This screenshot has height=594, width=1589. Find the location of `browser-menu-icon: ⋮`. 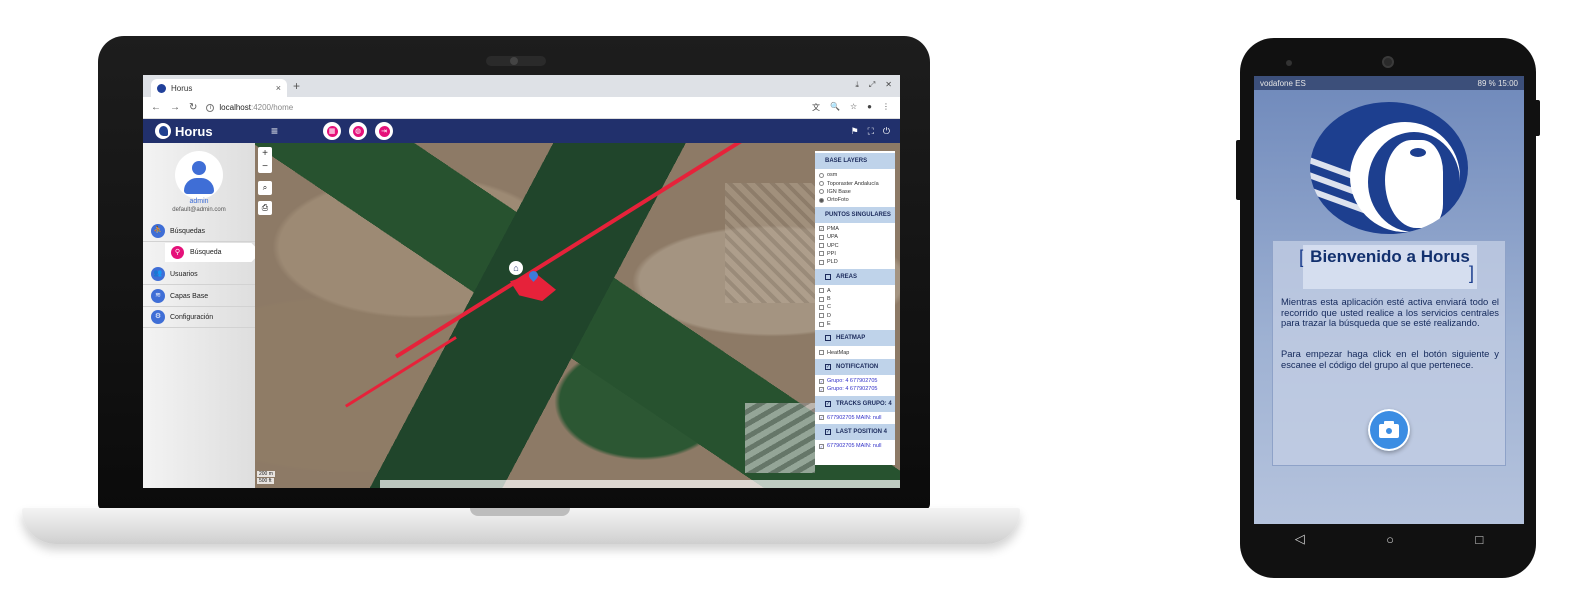

browser-menu-icon: ⋮ is located at coordinates (886, 107).